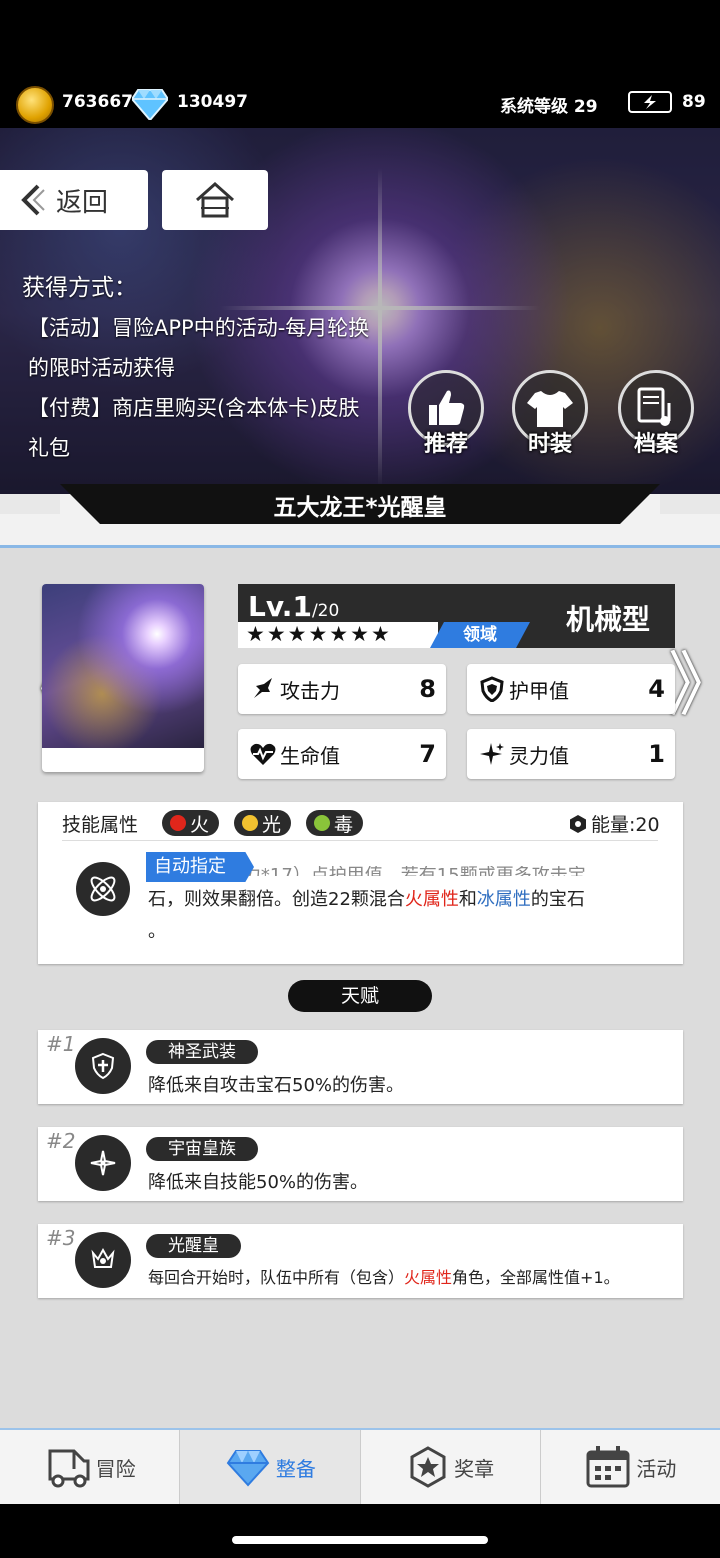 The image size is (720, 1558). What do you see at coordinates (360, 508) in the screenshot?
I see `character-name: 五大龙王*光醒皇` at bounding box center [360, 508].